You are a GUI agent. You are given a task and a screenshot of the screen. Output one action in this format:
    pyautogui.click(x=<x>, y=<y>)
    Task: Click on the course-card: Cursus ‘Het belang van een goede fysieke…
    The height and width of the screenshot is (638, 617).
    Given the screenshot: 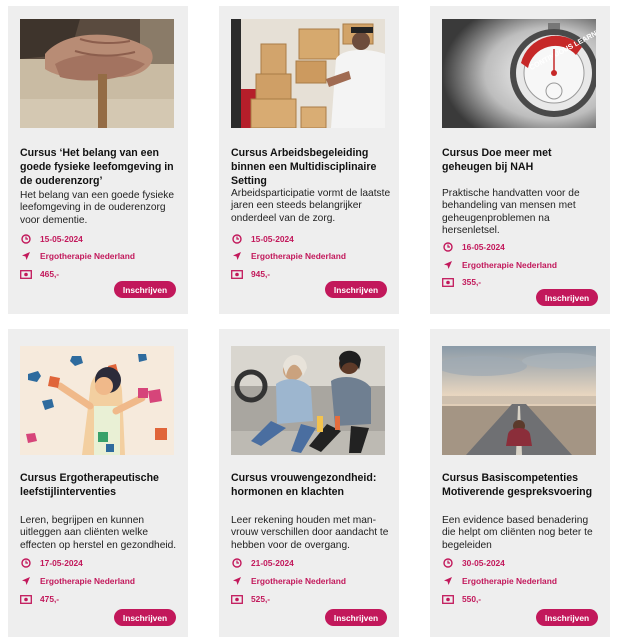 What is the action you would take?
    pyautogui.click(x=98, y=160)
    